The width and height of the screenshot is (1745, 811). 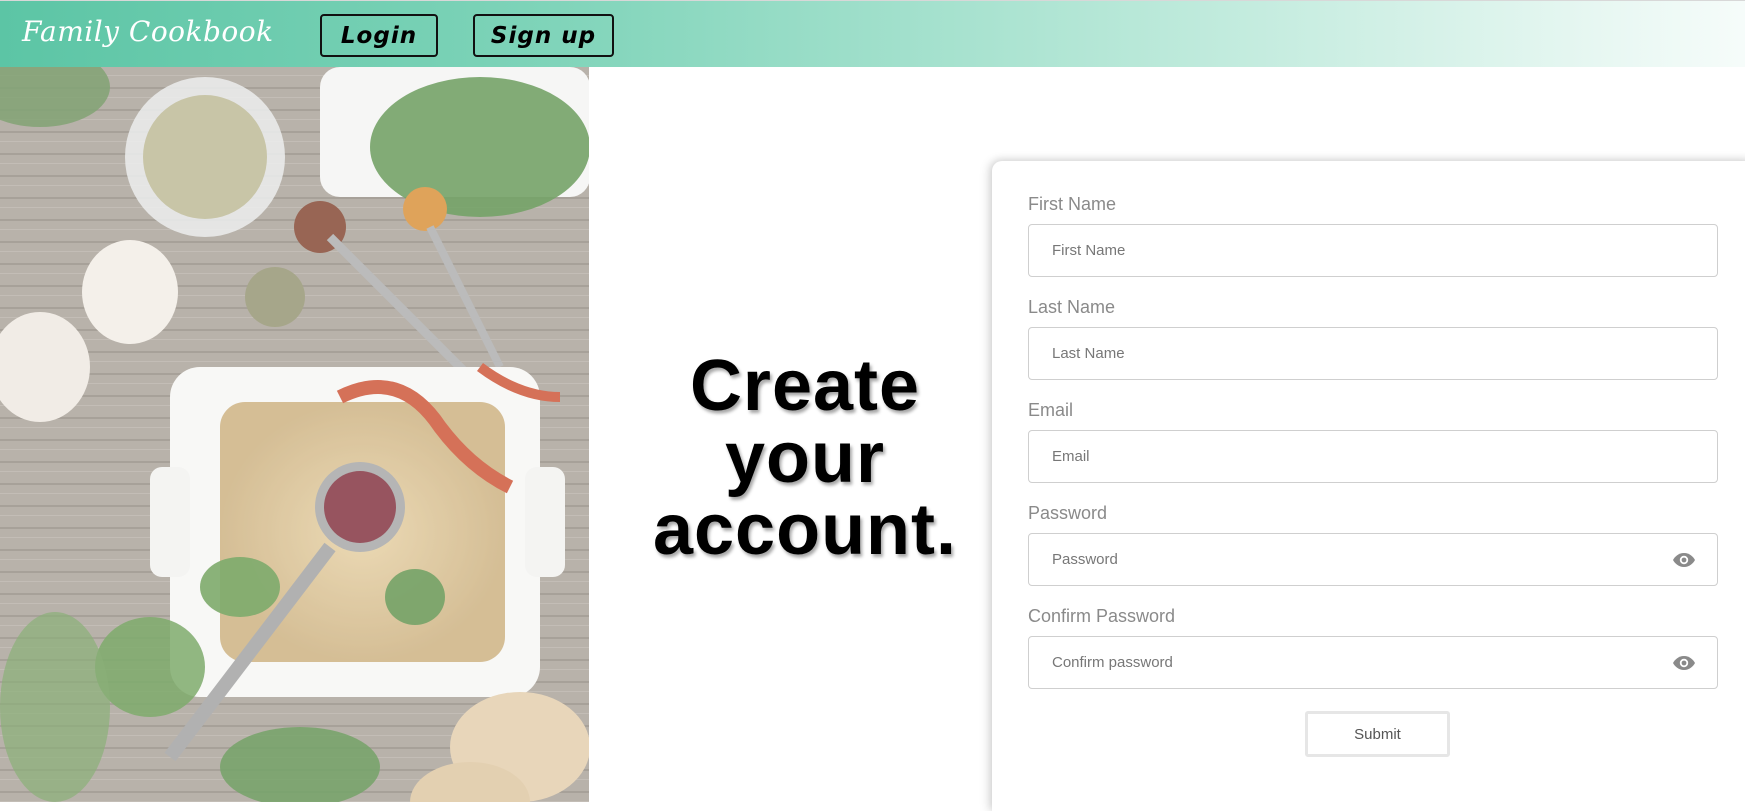 I want to click on title-line-2: your, so click(x=805, y=458).